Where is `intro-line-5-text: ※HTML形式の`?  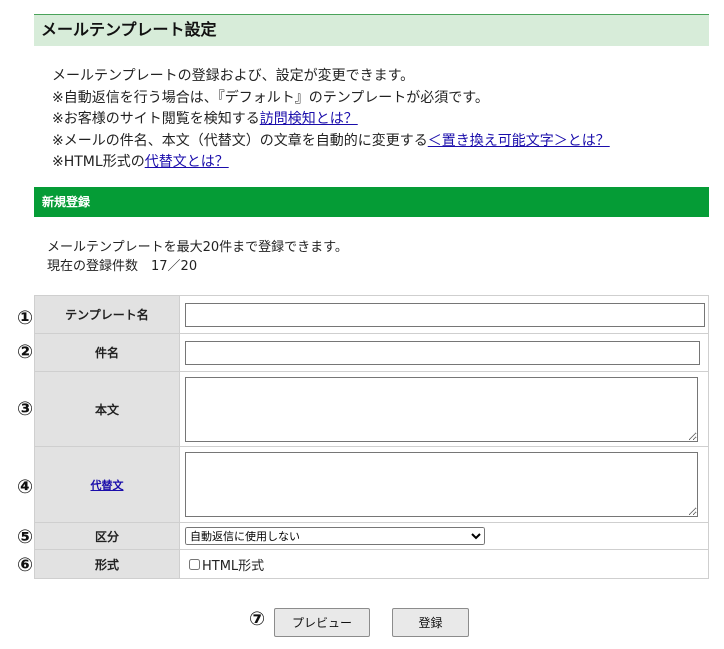 intro-line-5-text: ※HTML形式の is located at coordinates (98, 162).